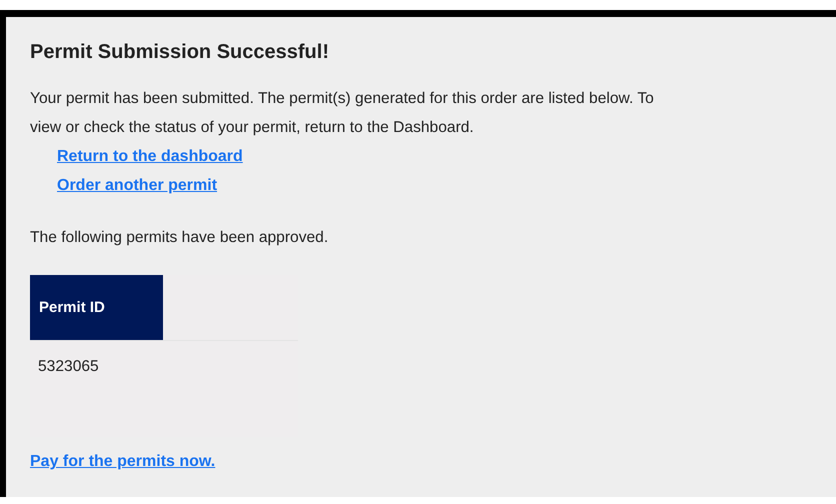 This screenshot has height=504, width=836. Describe the element at coordinates (137, 185) in the screenshot. I see `link: Order another permit` at that location.